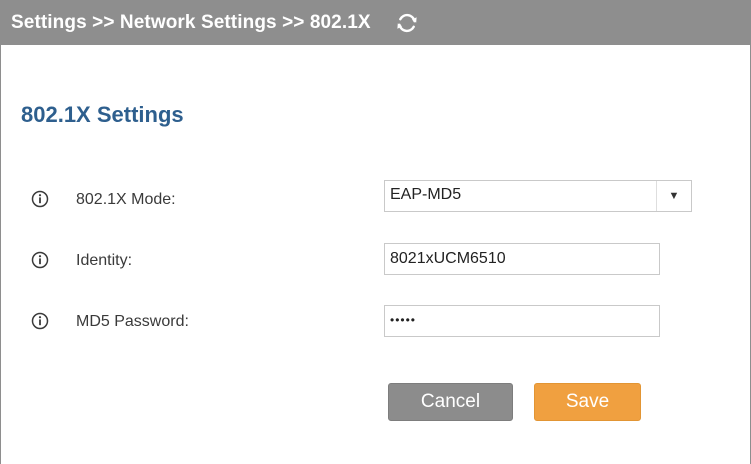  What do you see at coordinates (538, 196) in the screenshot?
I see `mode-select: EAP-MD5 ▼` at bounding box center [538, 196].